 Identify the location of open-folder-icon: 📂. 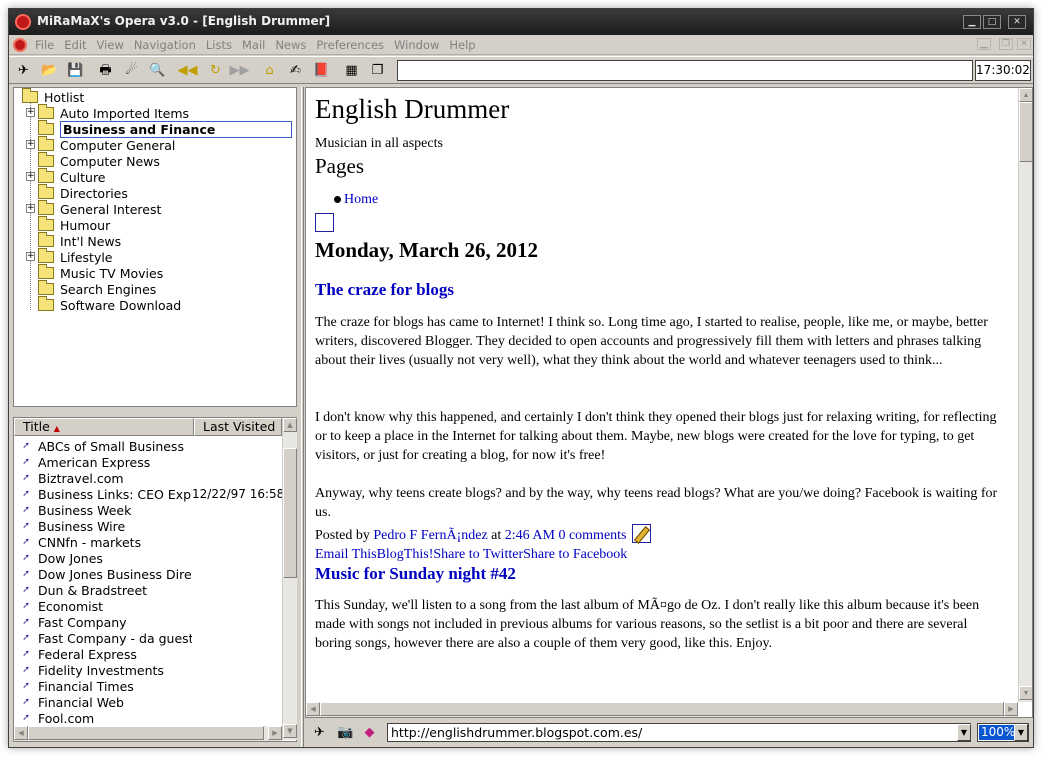
(49, 70).